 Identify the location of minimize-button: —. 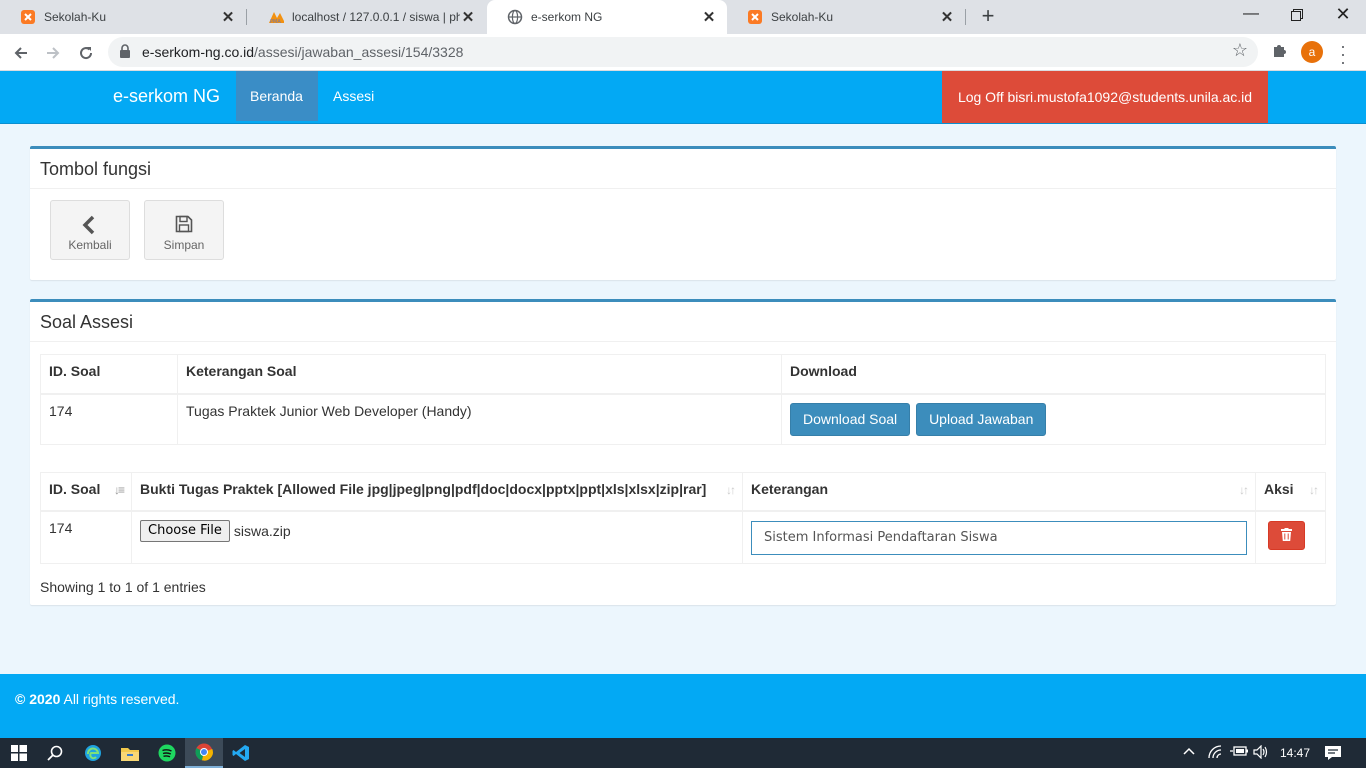
(1251, 15).